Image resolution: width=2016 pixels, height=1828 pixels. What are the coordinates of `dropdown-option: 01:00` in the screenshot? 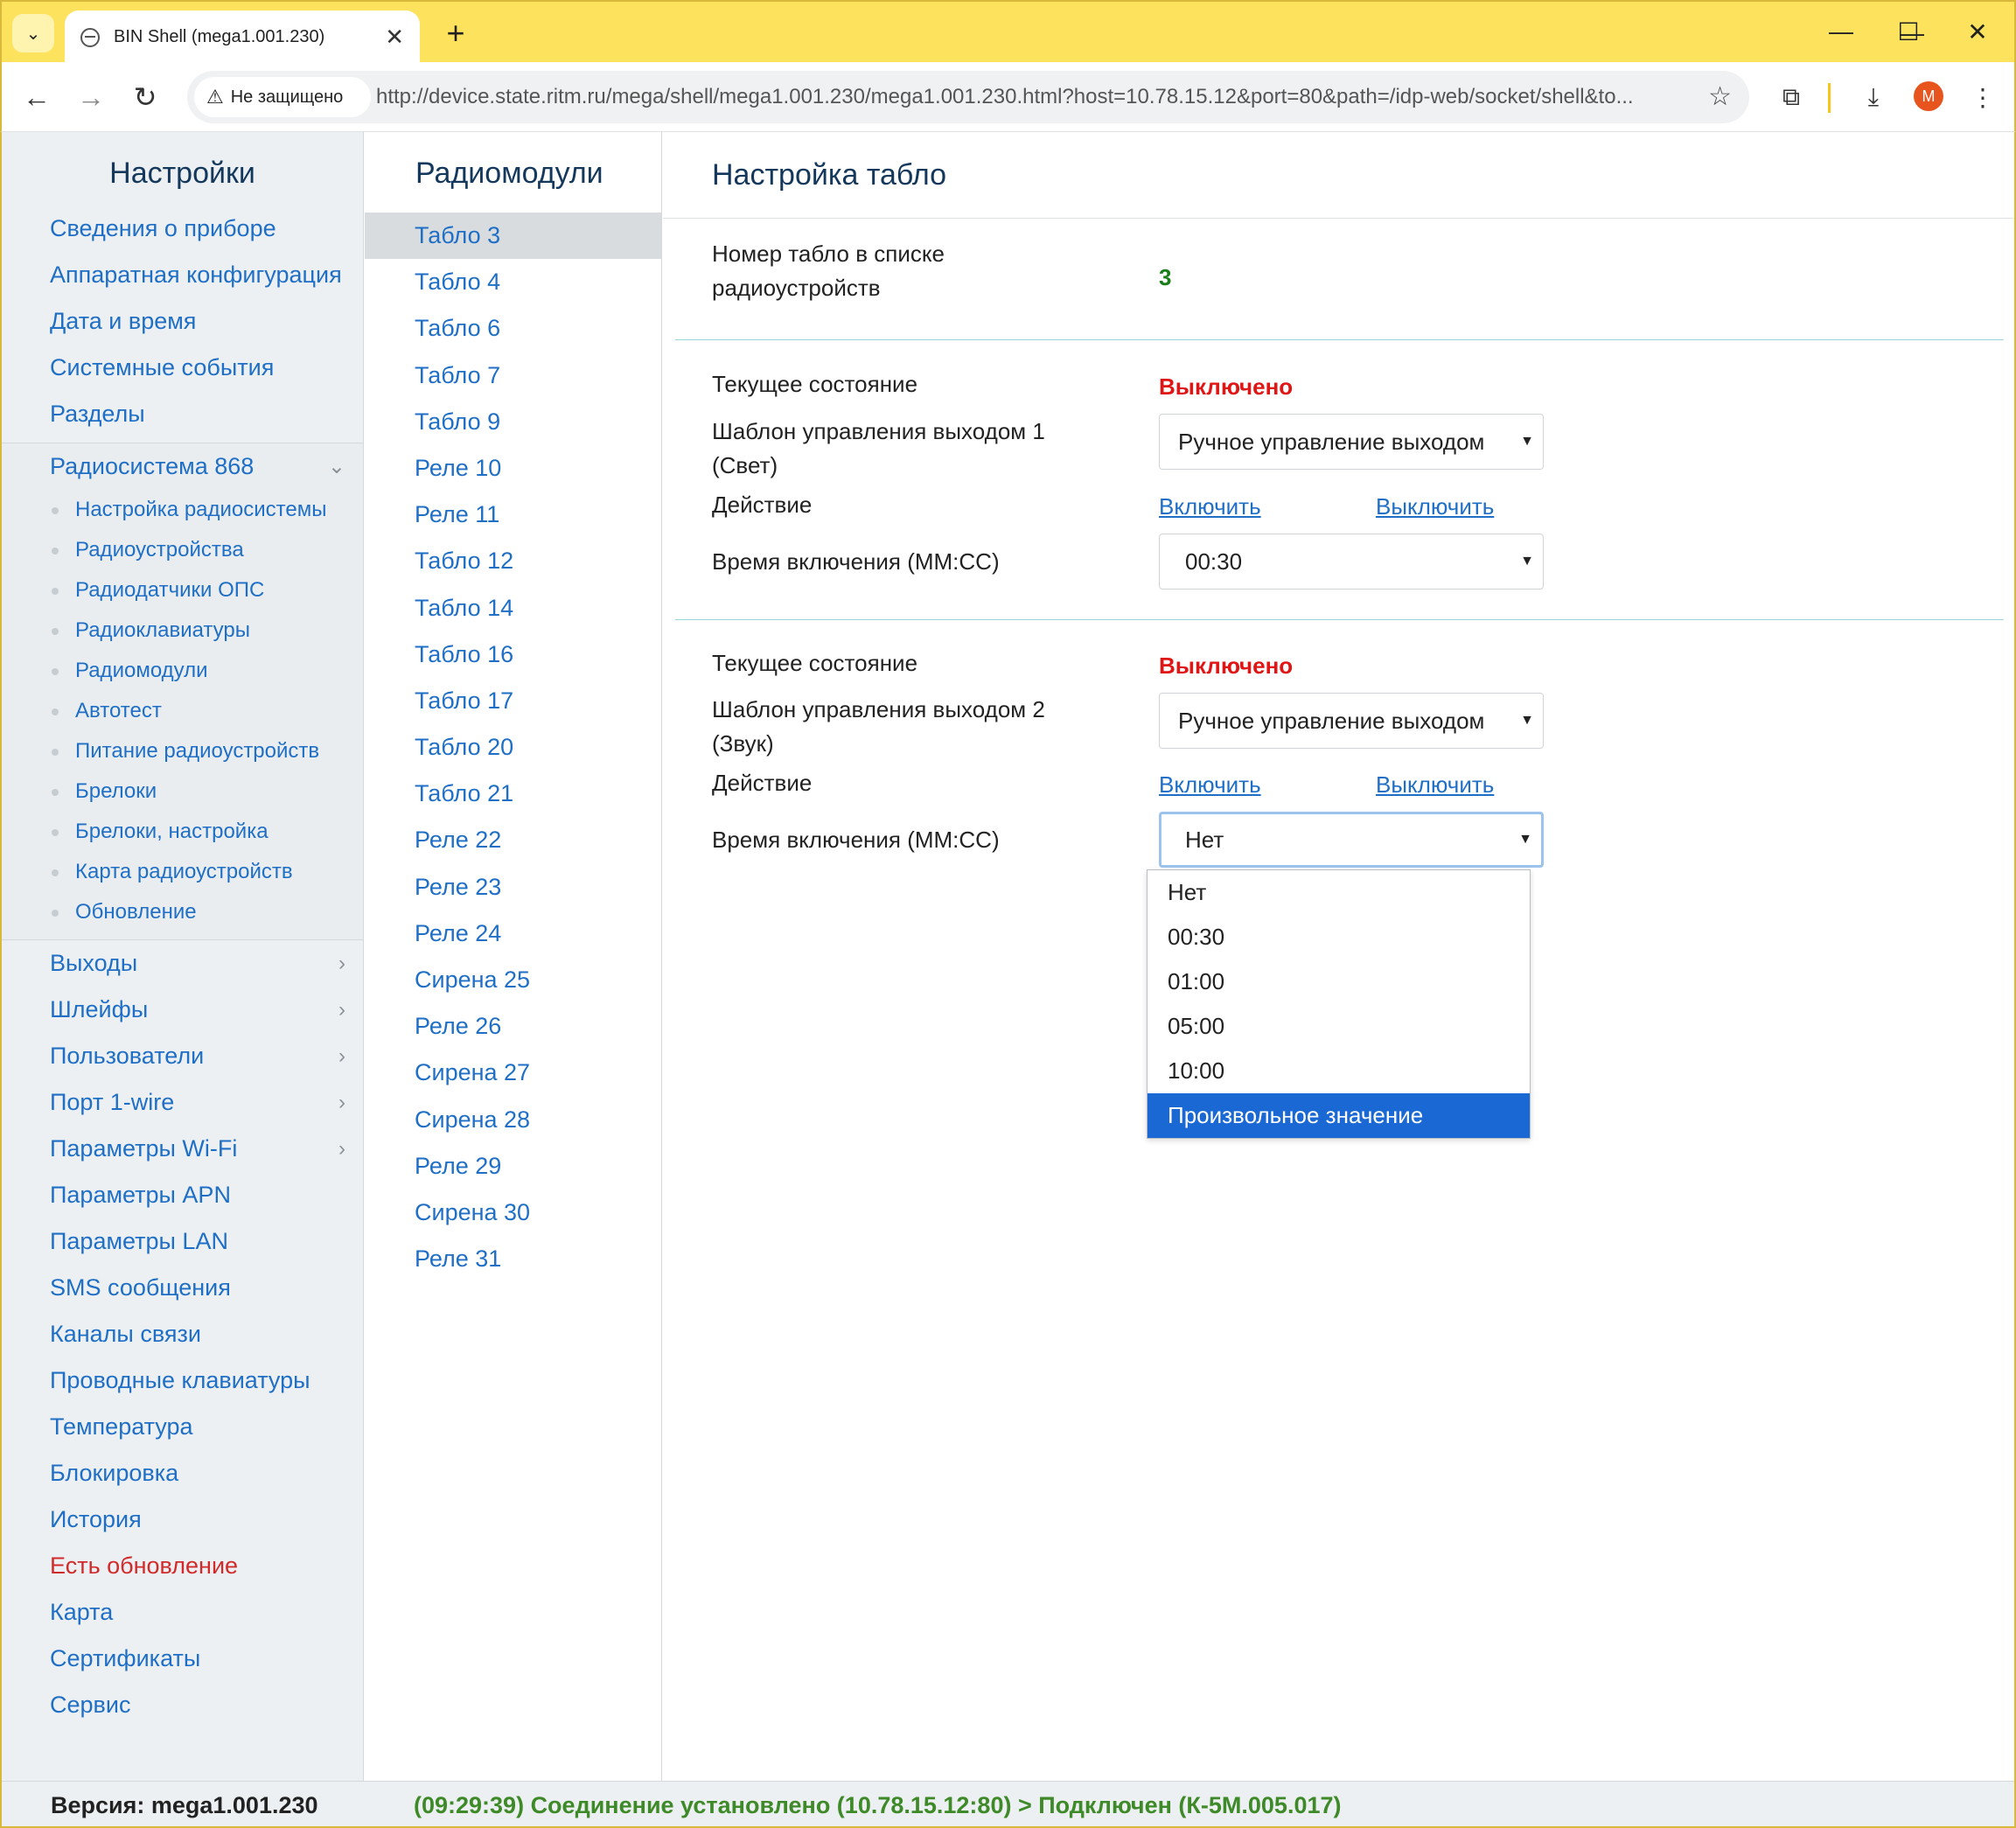 It's located at (1339, 981).